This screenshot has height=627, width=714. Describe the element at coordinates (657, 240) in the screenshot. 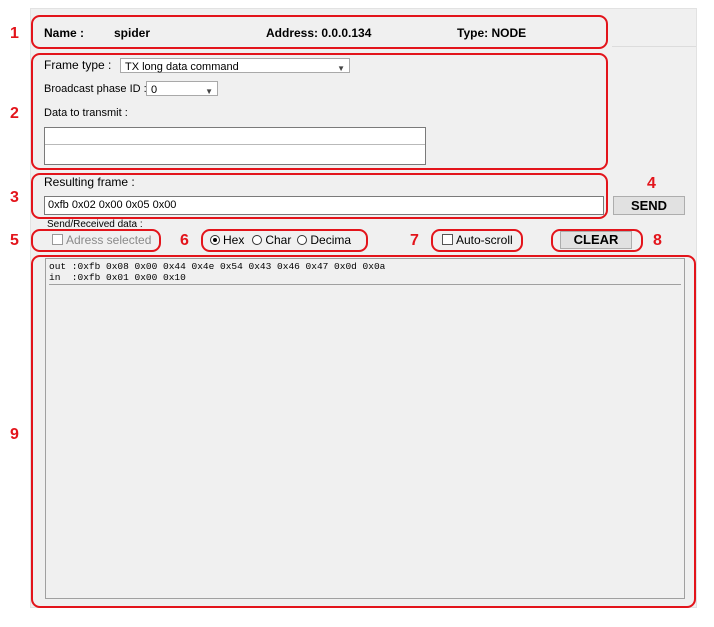

I see `callout-number-8: 8` at that location.